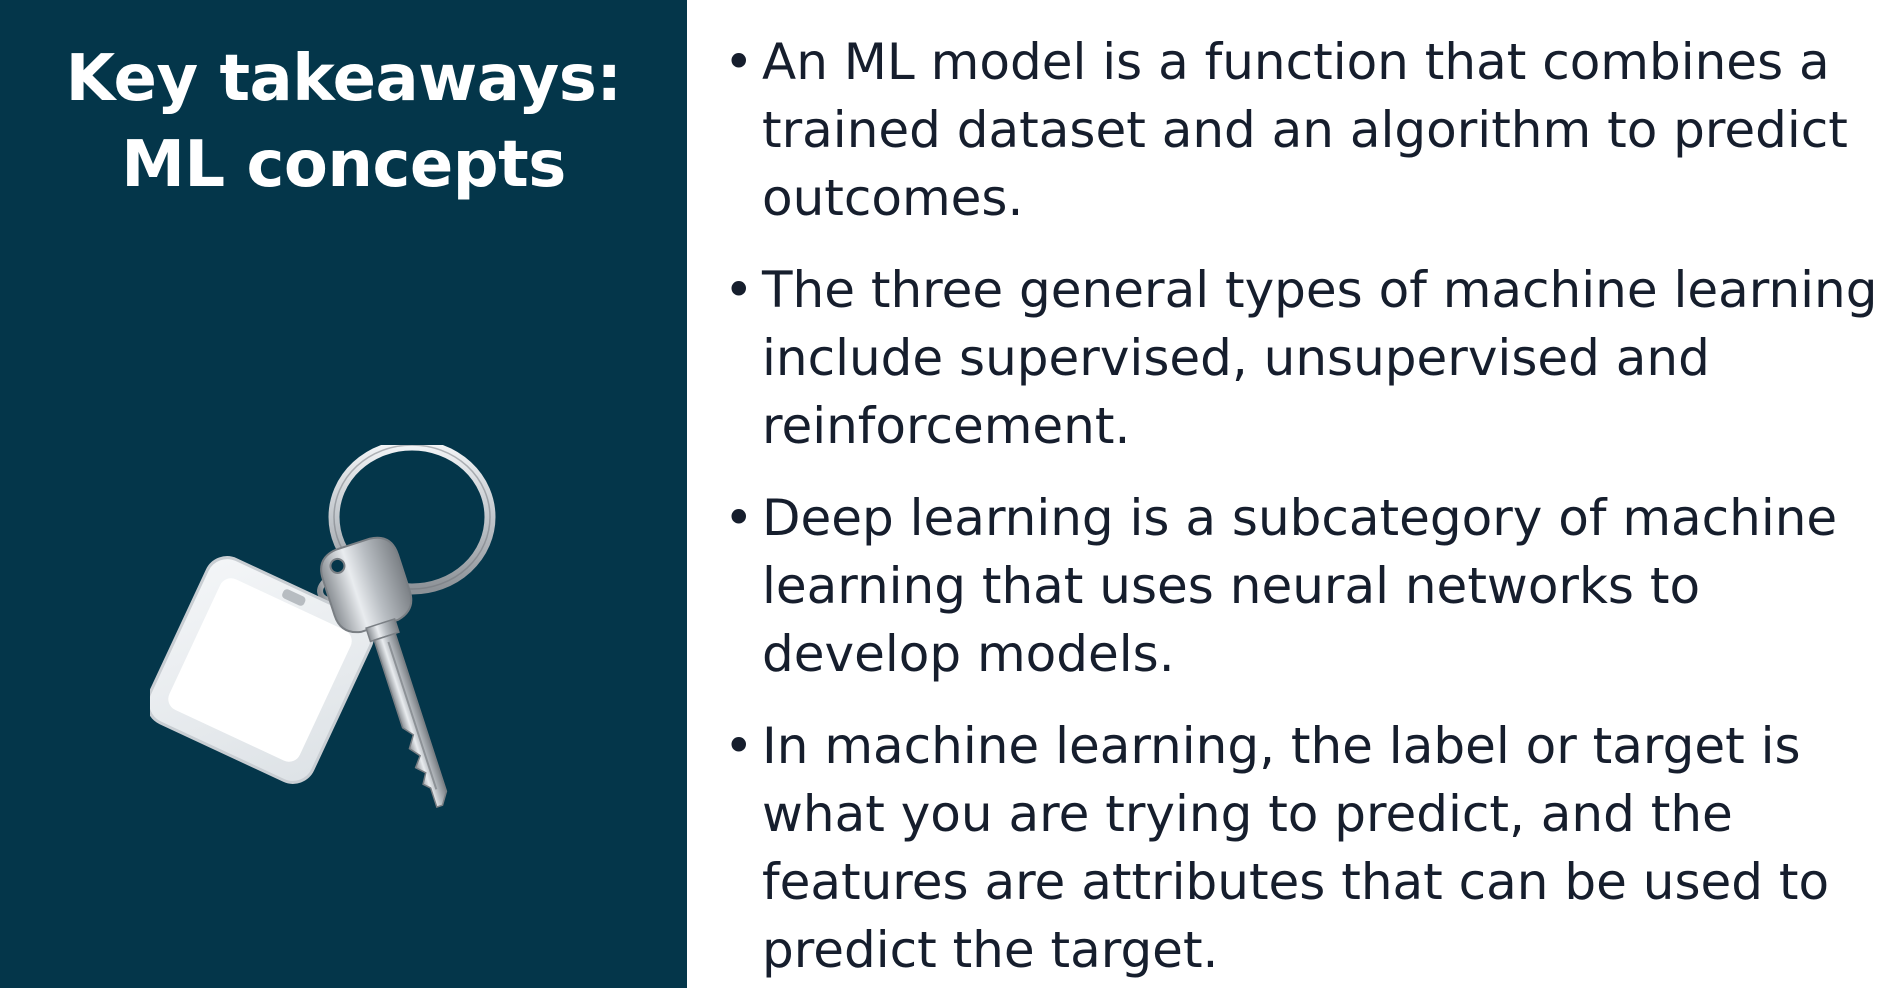 This screenshot has width=1904, height=988. I want to click on title-line-2: ML concepts, so click(343, 165).